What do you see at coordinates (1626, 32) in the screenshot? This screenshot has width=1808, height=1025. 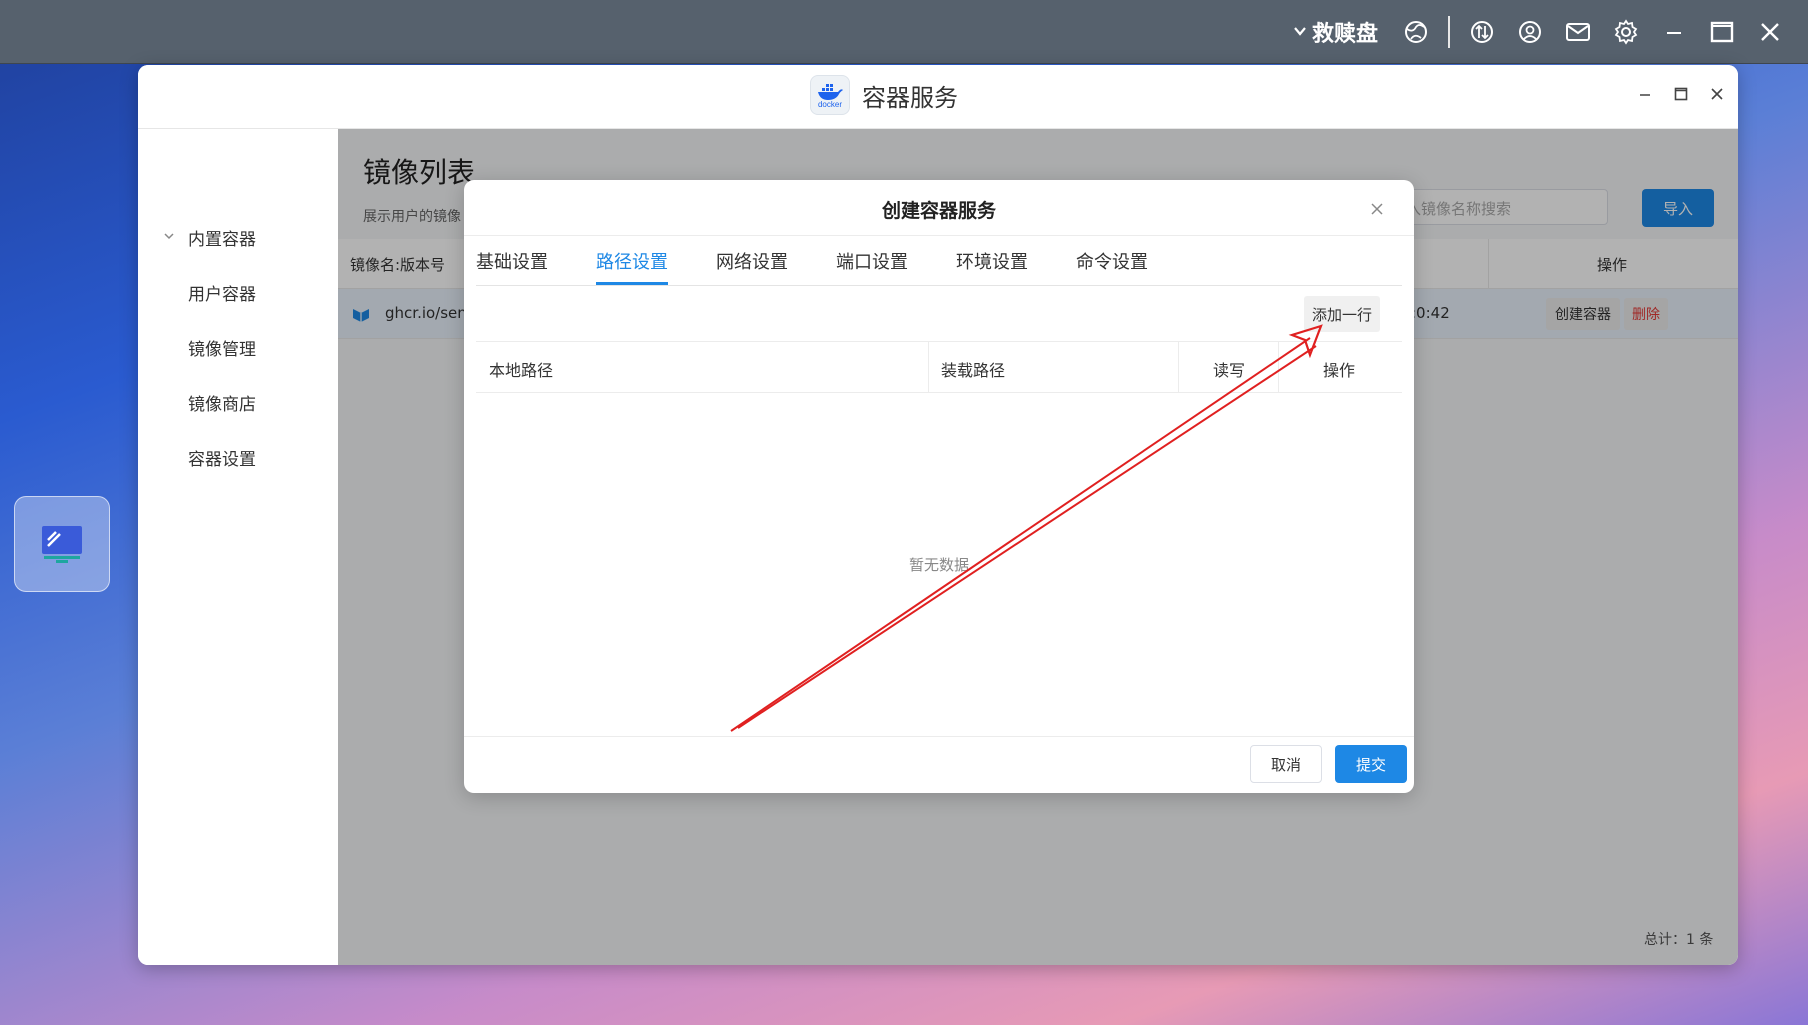 I see `gear-icon` at bounding box center [1626, 32].